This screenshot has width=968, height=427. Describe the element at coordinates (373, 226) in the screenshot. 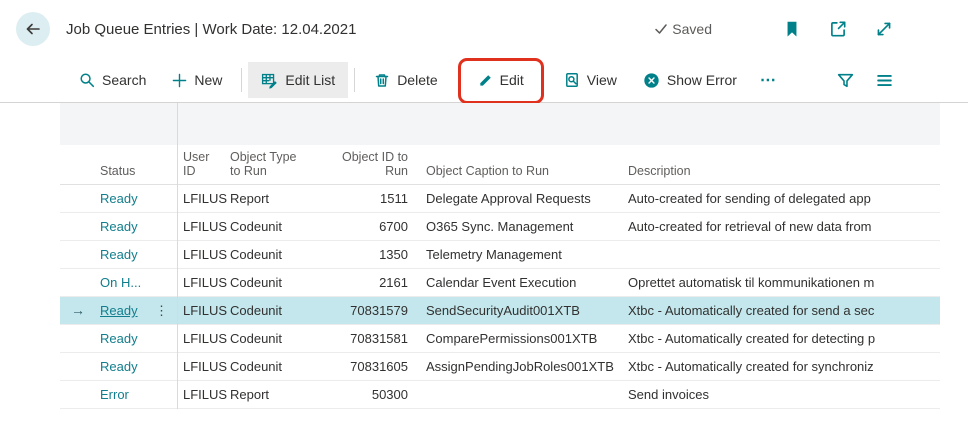

I see `object-id-cell: 6700` at that location.